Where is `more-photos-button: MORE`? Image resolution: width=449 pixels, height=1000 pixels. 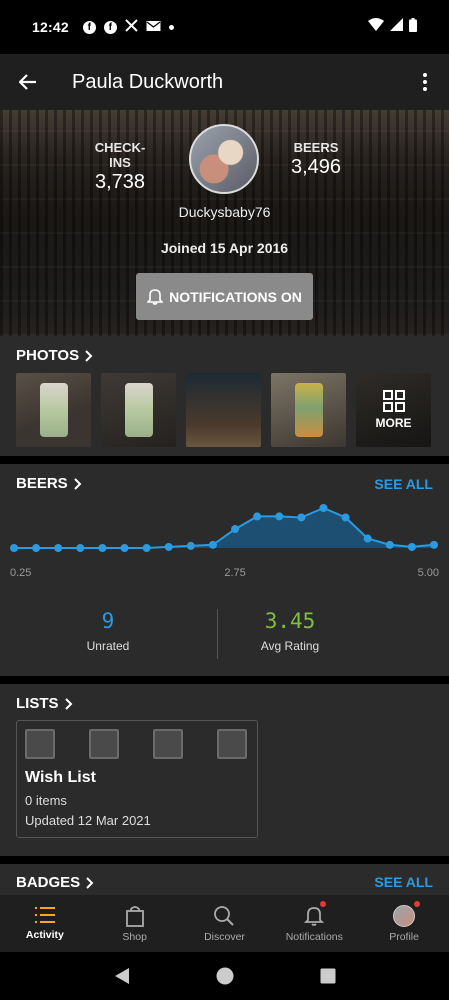
more-photos-button: MORE is located at coordinates (393, 410).